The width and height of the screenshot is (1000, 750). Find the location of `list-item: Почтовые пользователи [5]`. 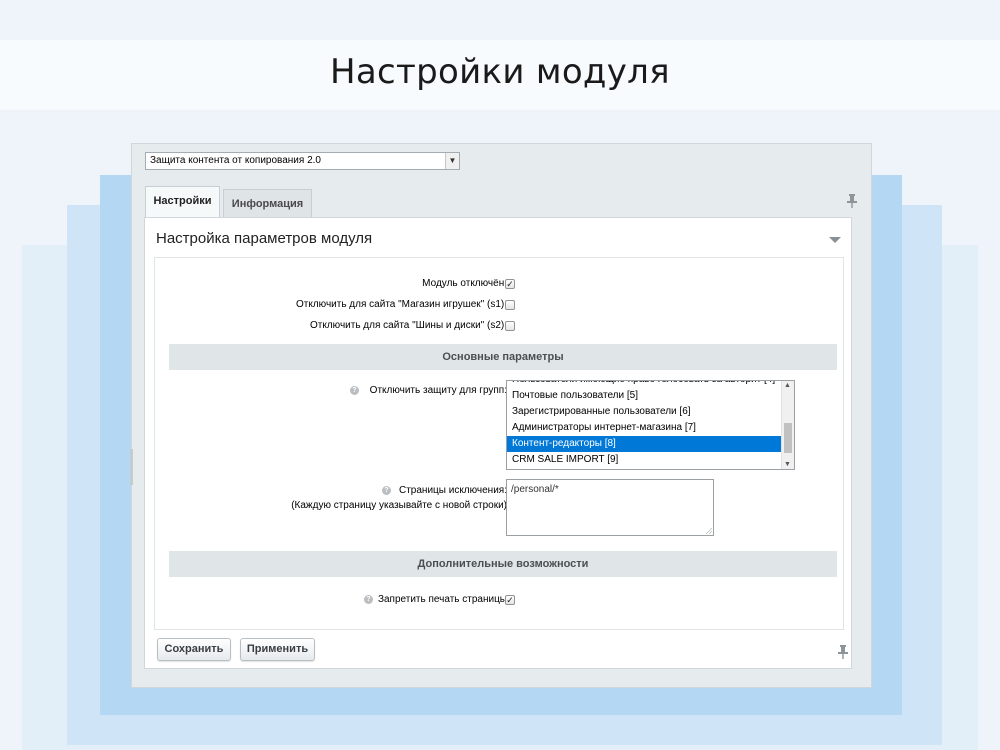

list-item: Почтовые пользователи [5] is located at coordinates (645, 396).